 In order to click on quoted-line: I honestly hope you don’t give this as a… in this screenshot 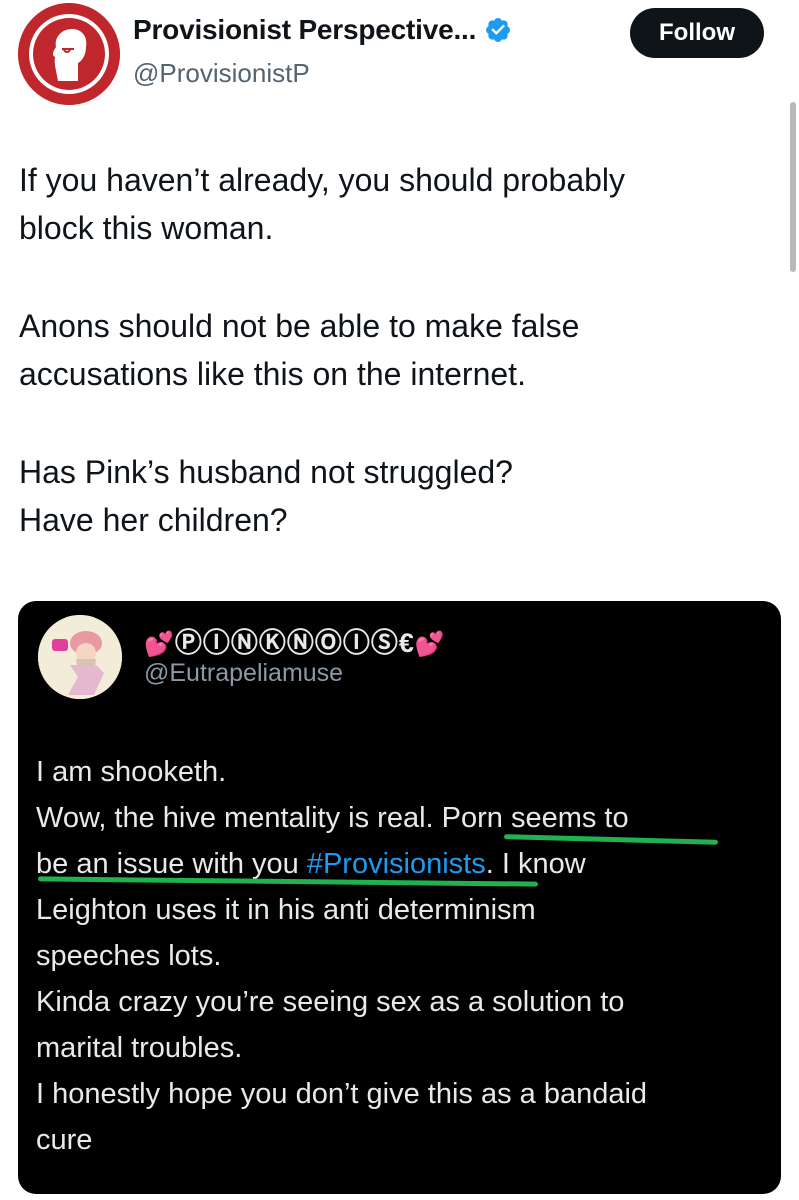, I will do `click(342, 1094)`.